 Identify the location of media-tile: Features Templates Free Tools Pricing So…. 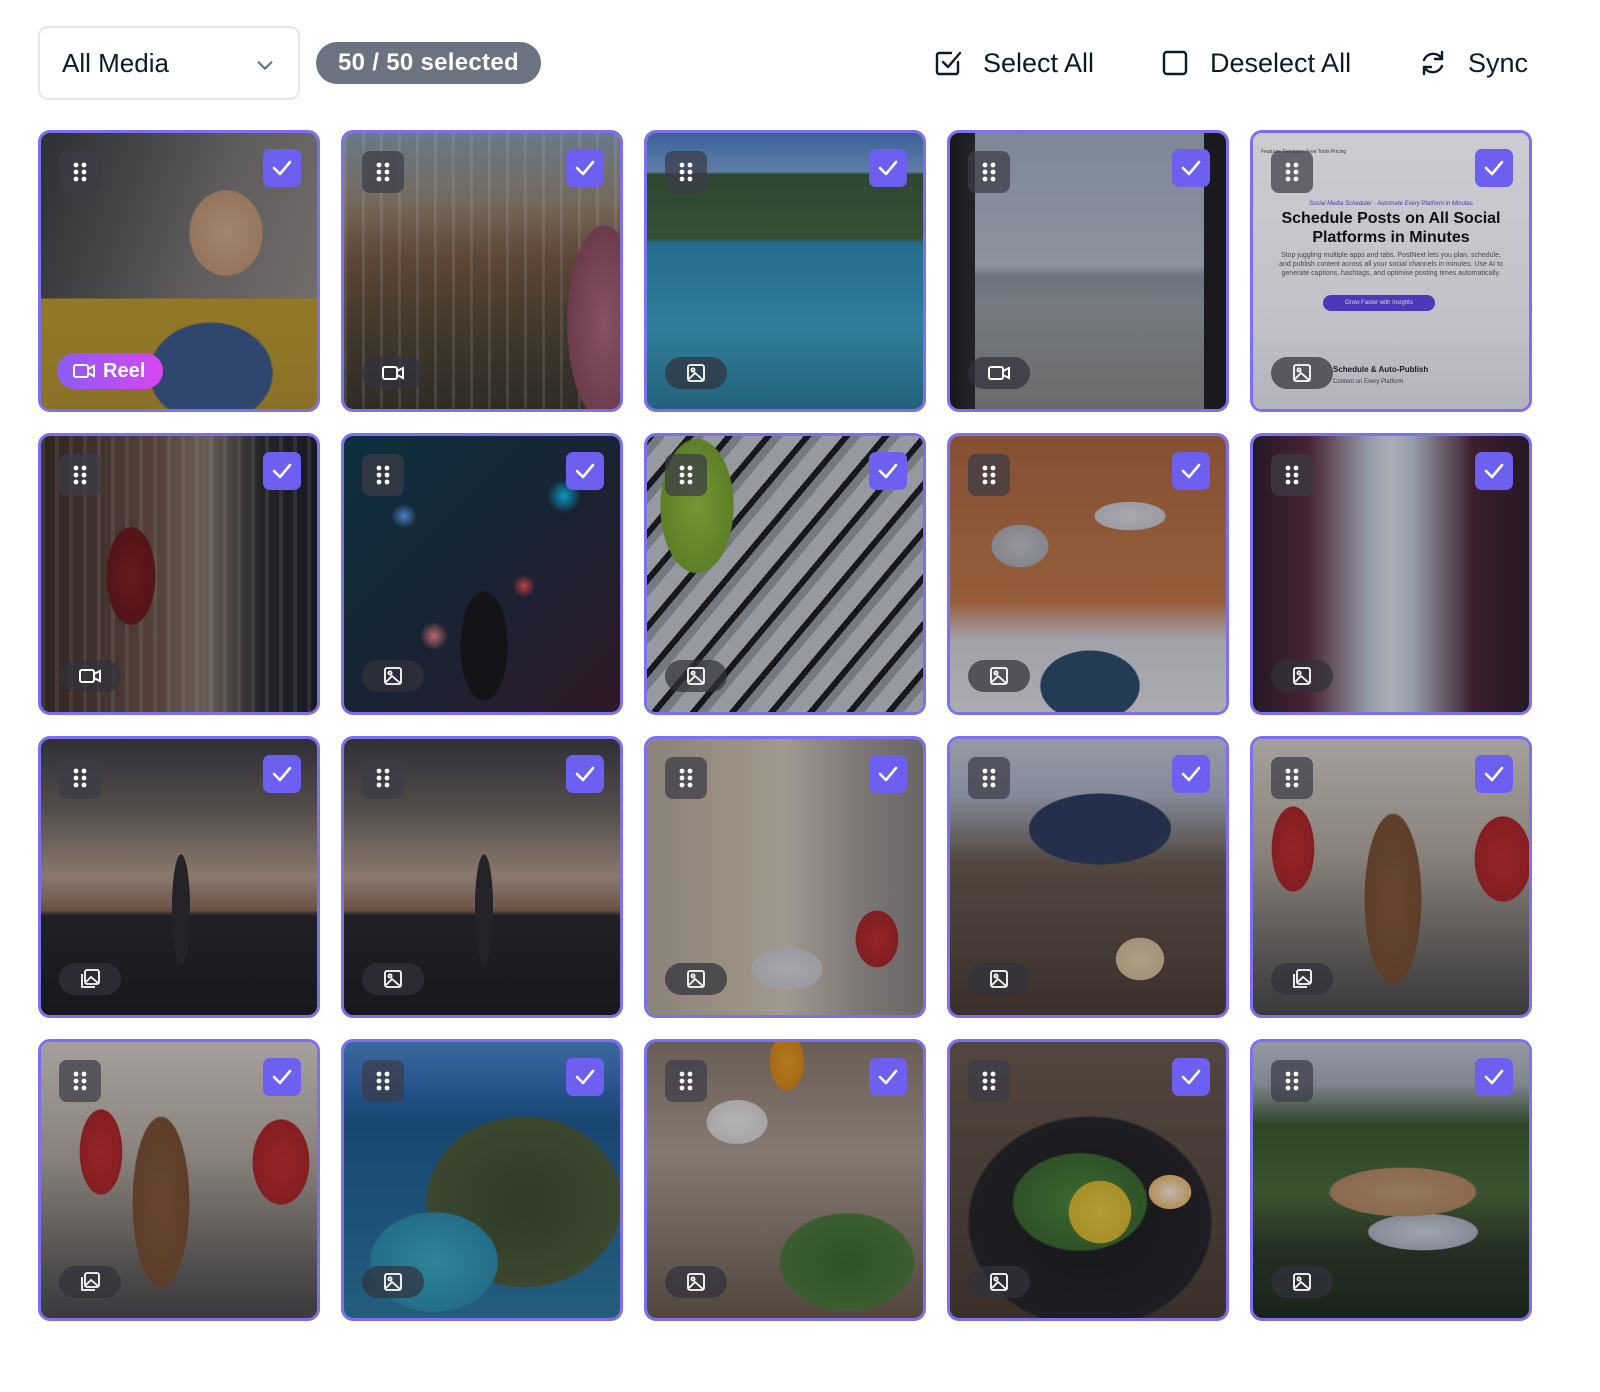
(1391, 271).